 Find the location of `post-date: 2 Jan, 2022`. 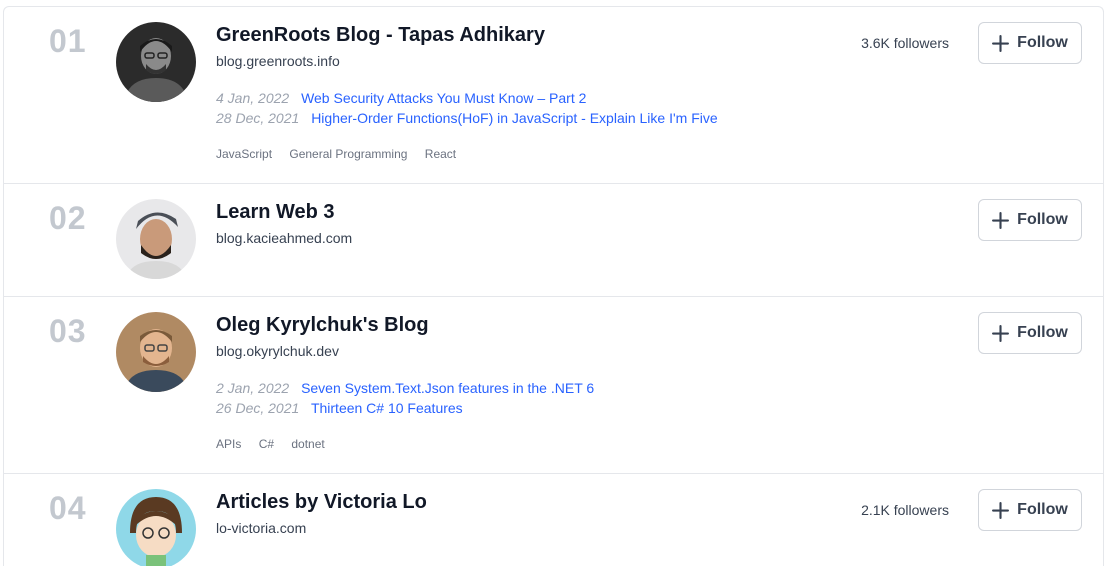

post-date: 2 Jan, 2022 is located at coordinates (253, 388).